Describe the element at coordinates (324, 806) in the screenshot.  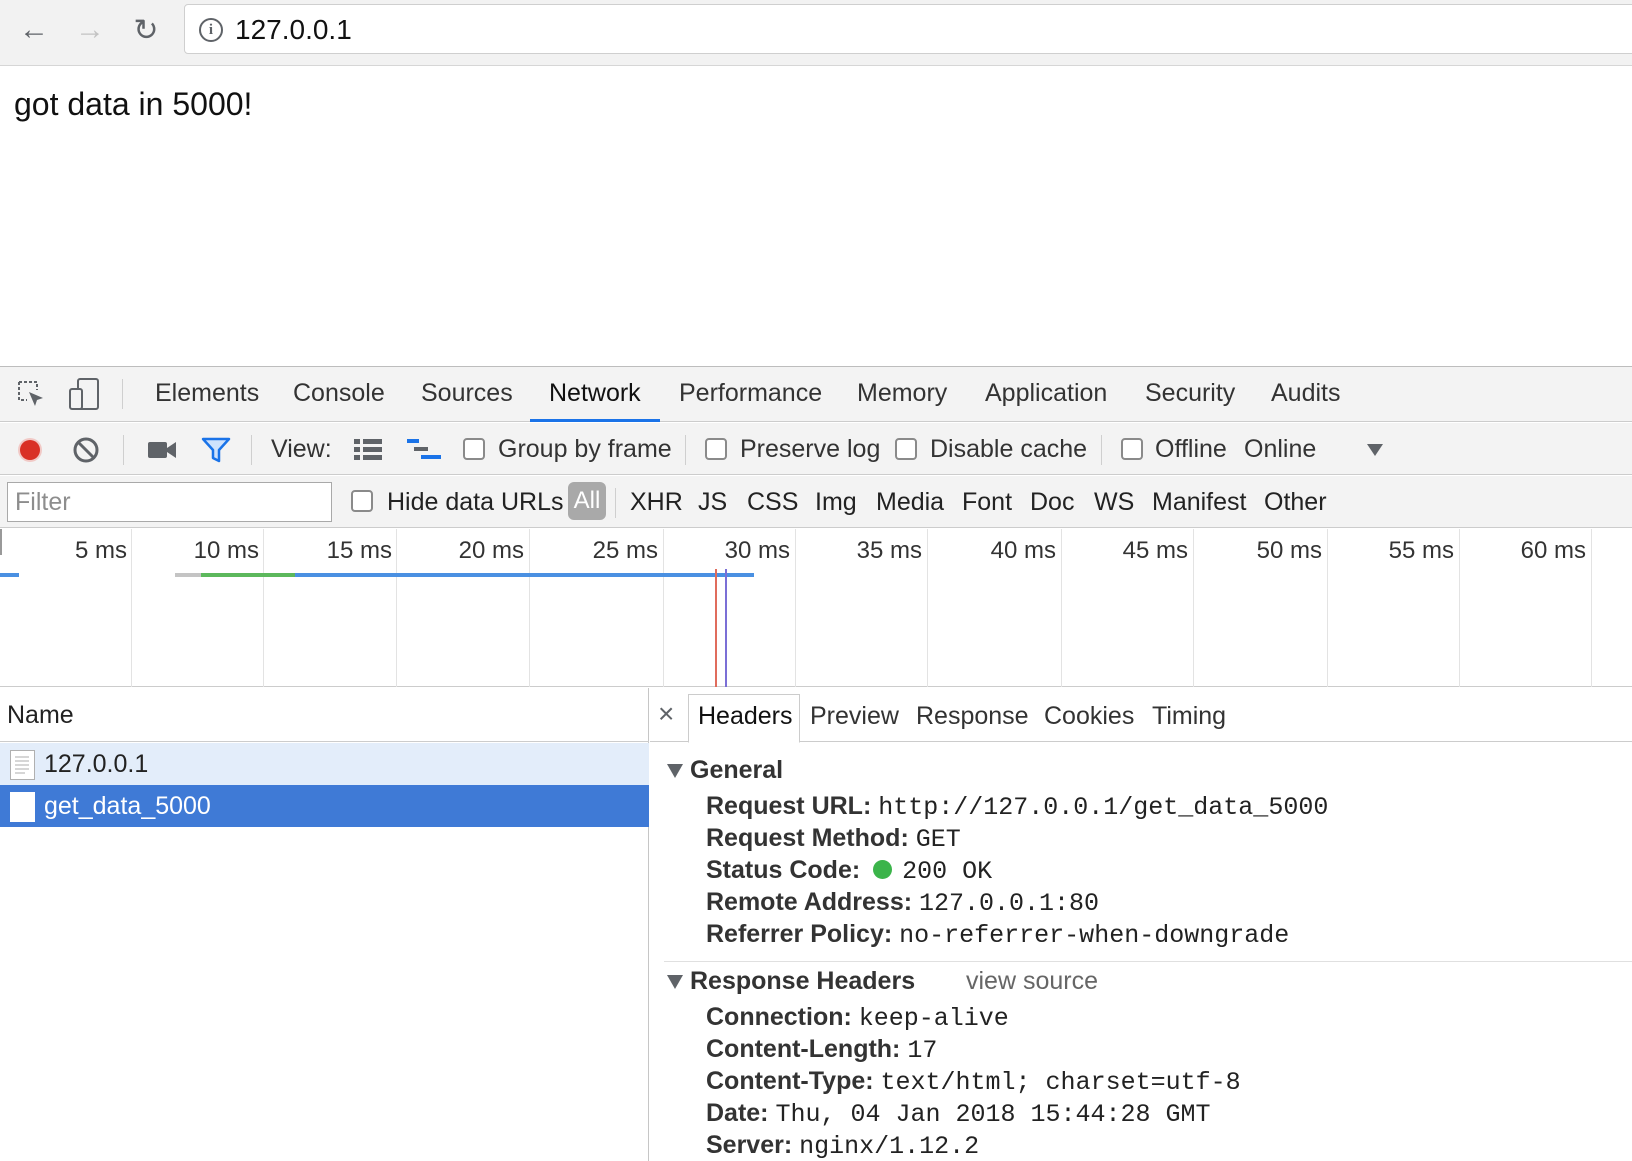
I see `request-row-selected: get_data_5000` at that location.